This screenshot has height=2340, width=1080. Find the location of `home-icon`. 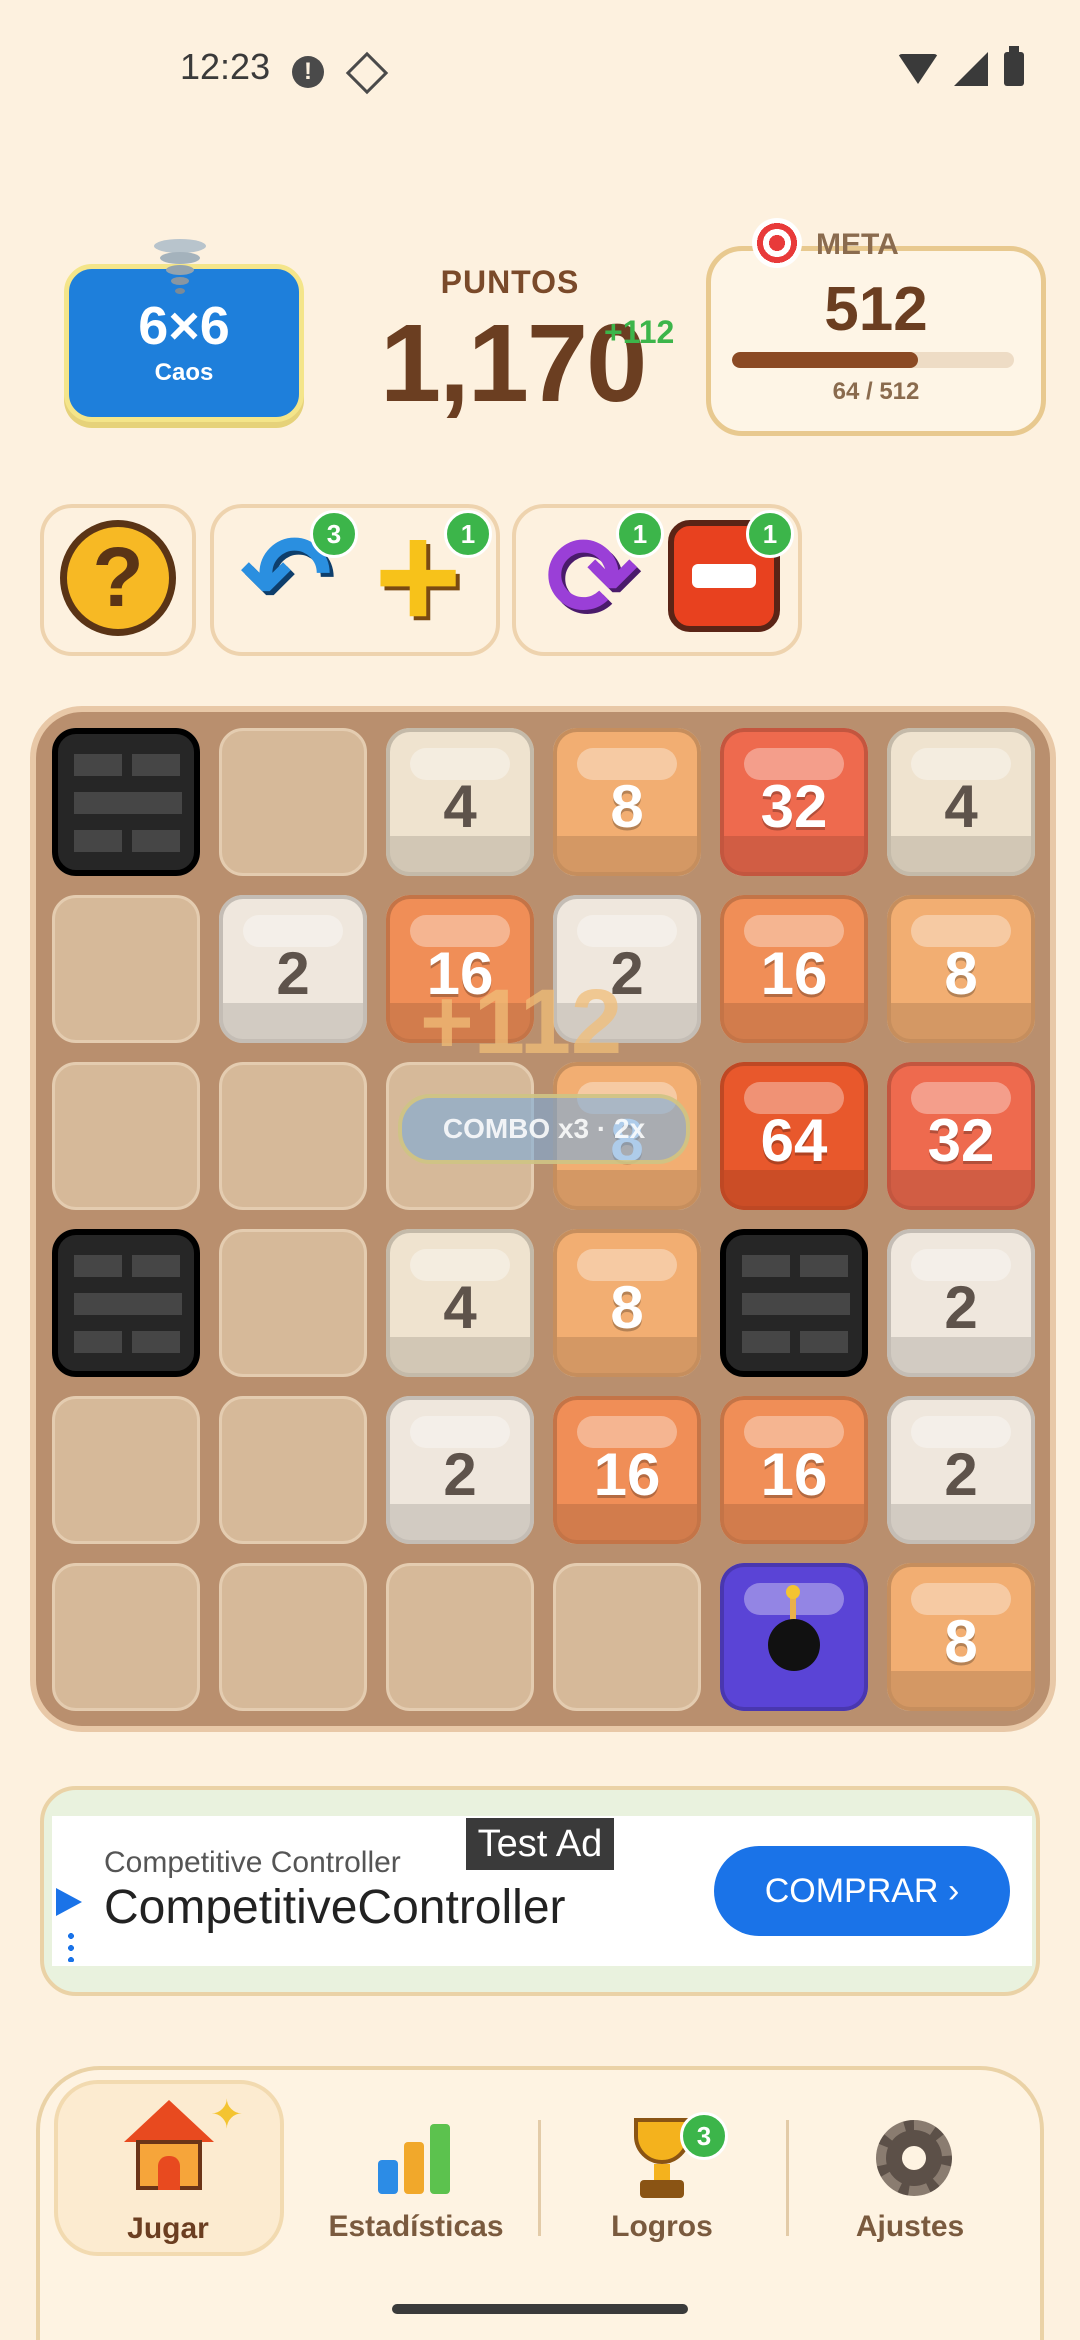

home-icon is located at coordinates (169, 2145).